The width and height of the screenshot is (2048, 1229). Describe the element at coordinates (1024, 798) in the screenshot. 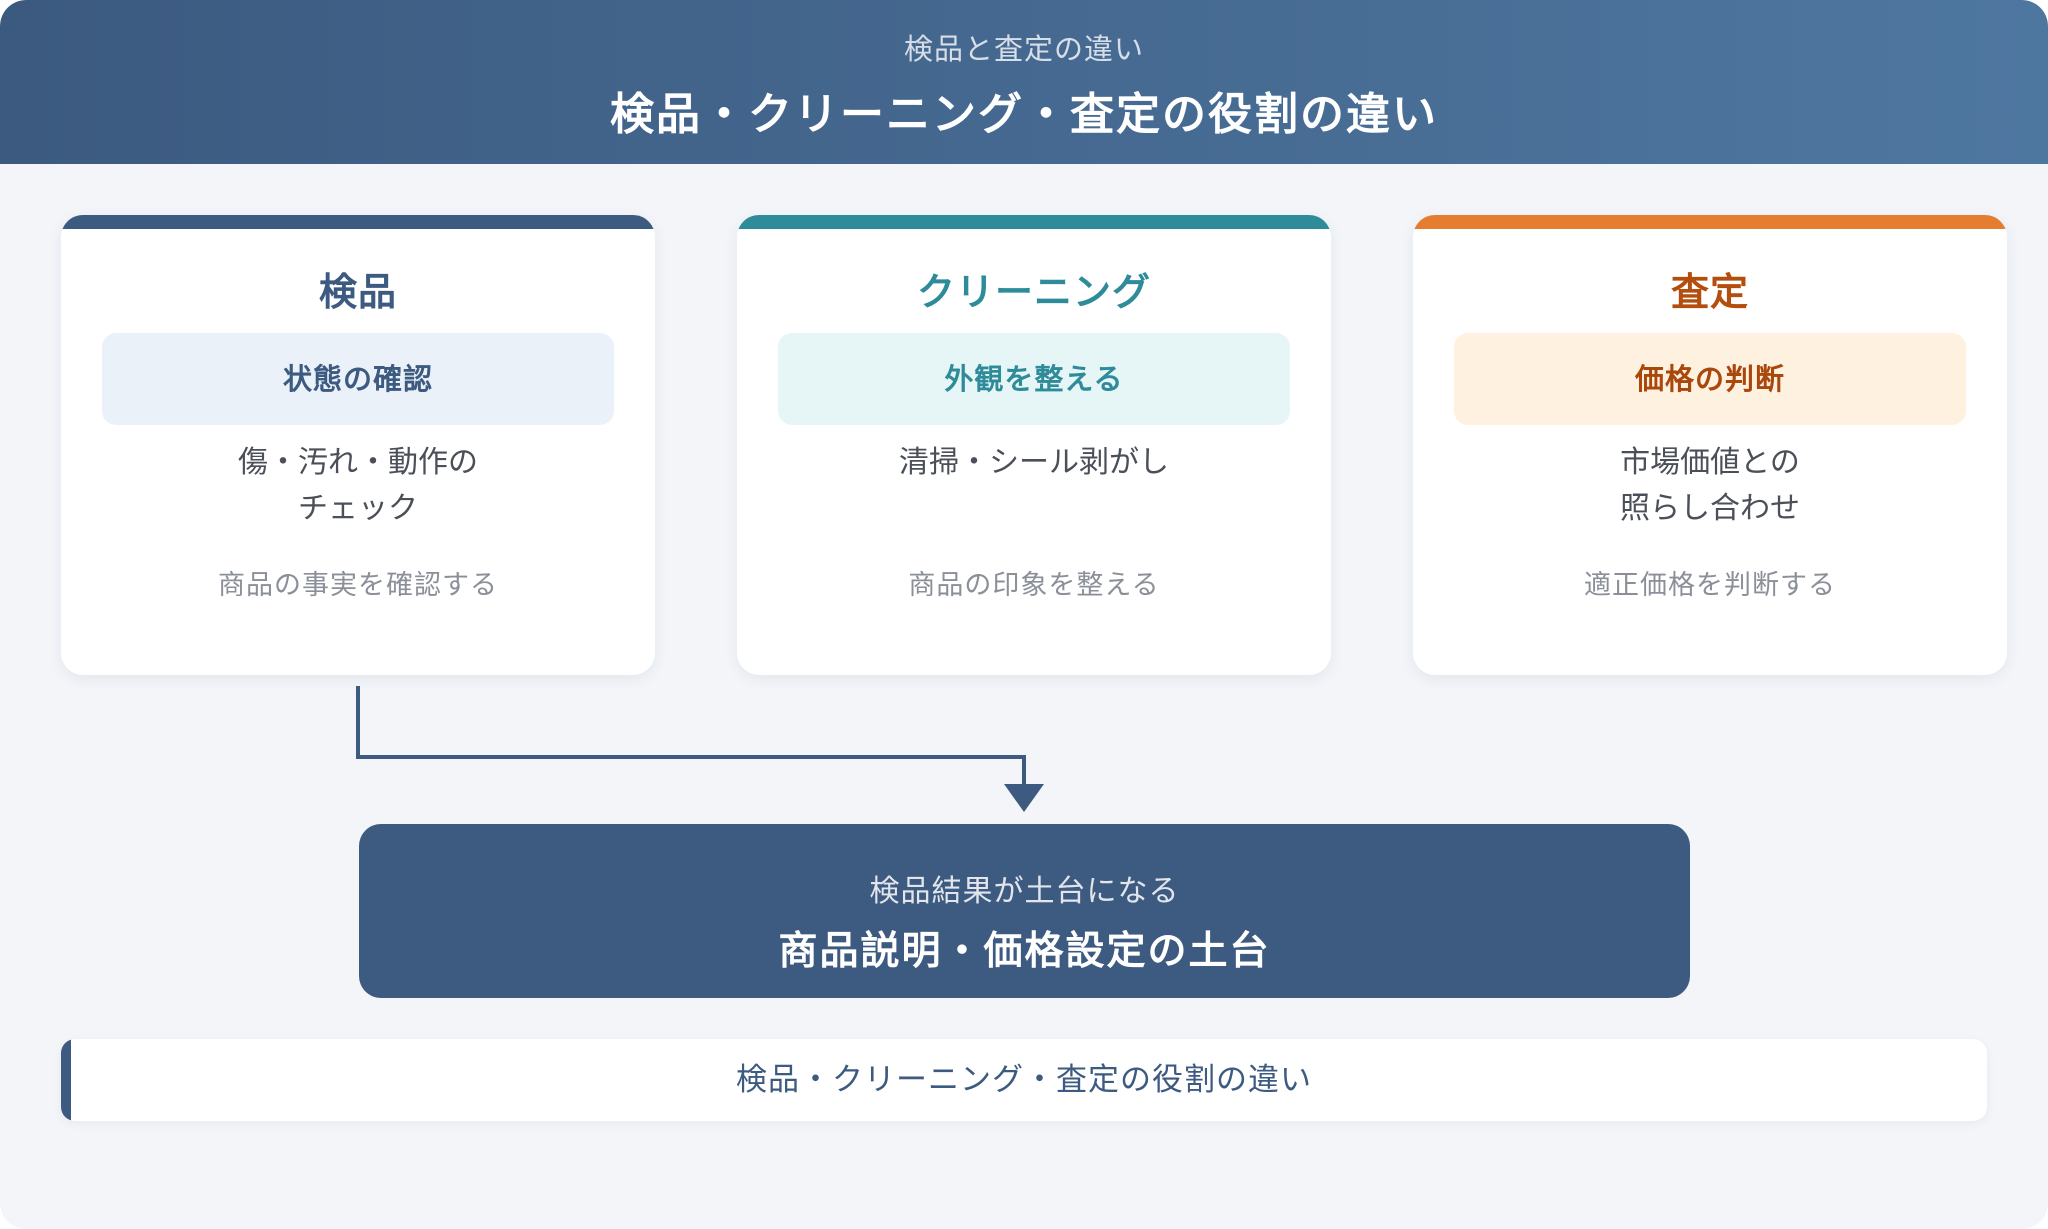

I see `arrow-head-icon` at that location.